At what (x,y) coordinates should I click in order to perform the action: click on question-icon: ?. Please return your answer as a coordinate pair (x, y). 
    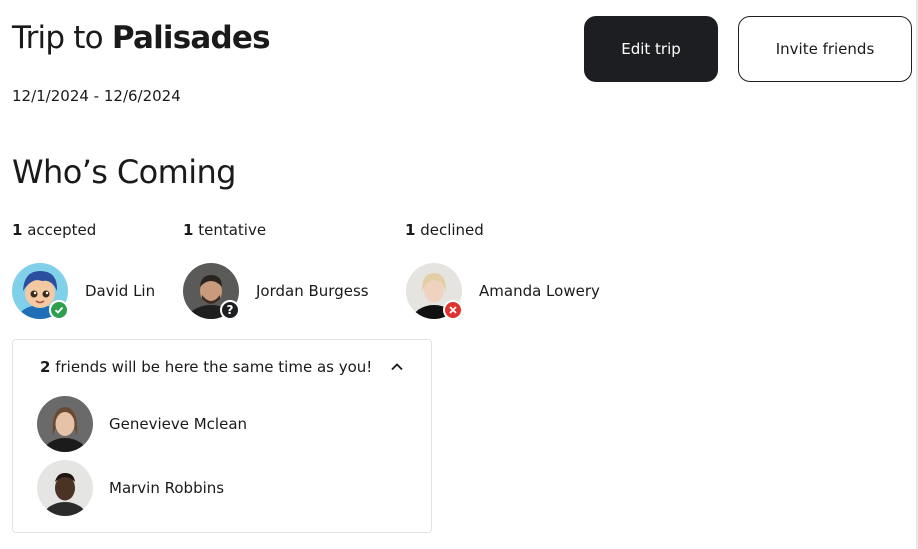
    Looking at the image, I should click on (230, 310).